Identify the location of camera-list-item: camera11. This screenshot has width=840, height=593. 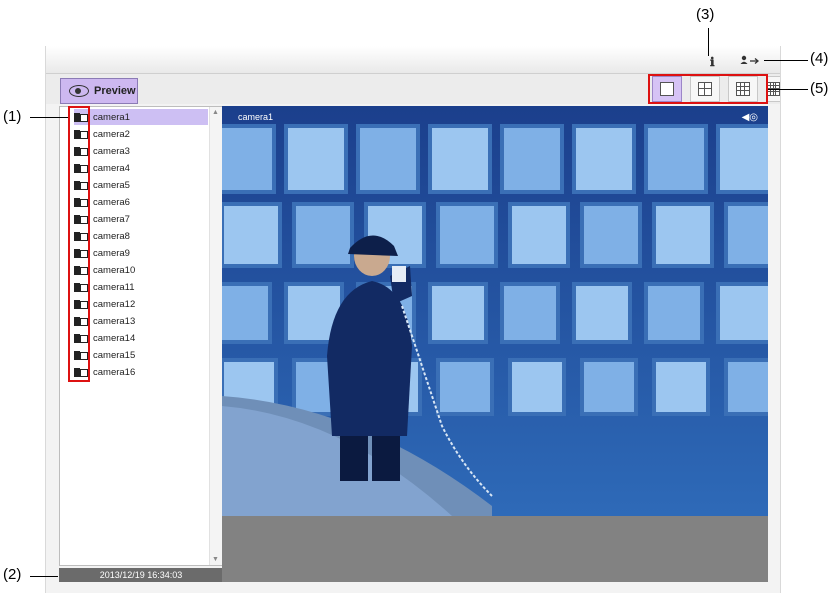
(141, 287).